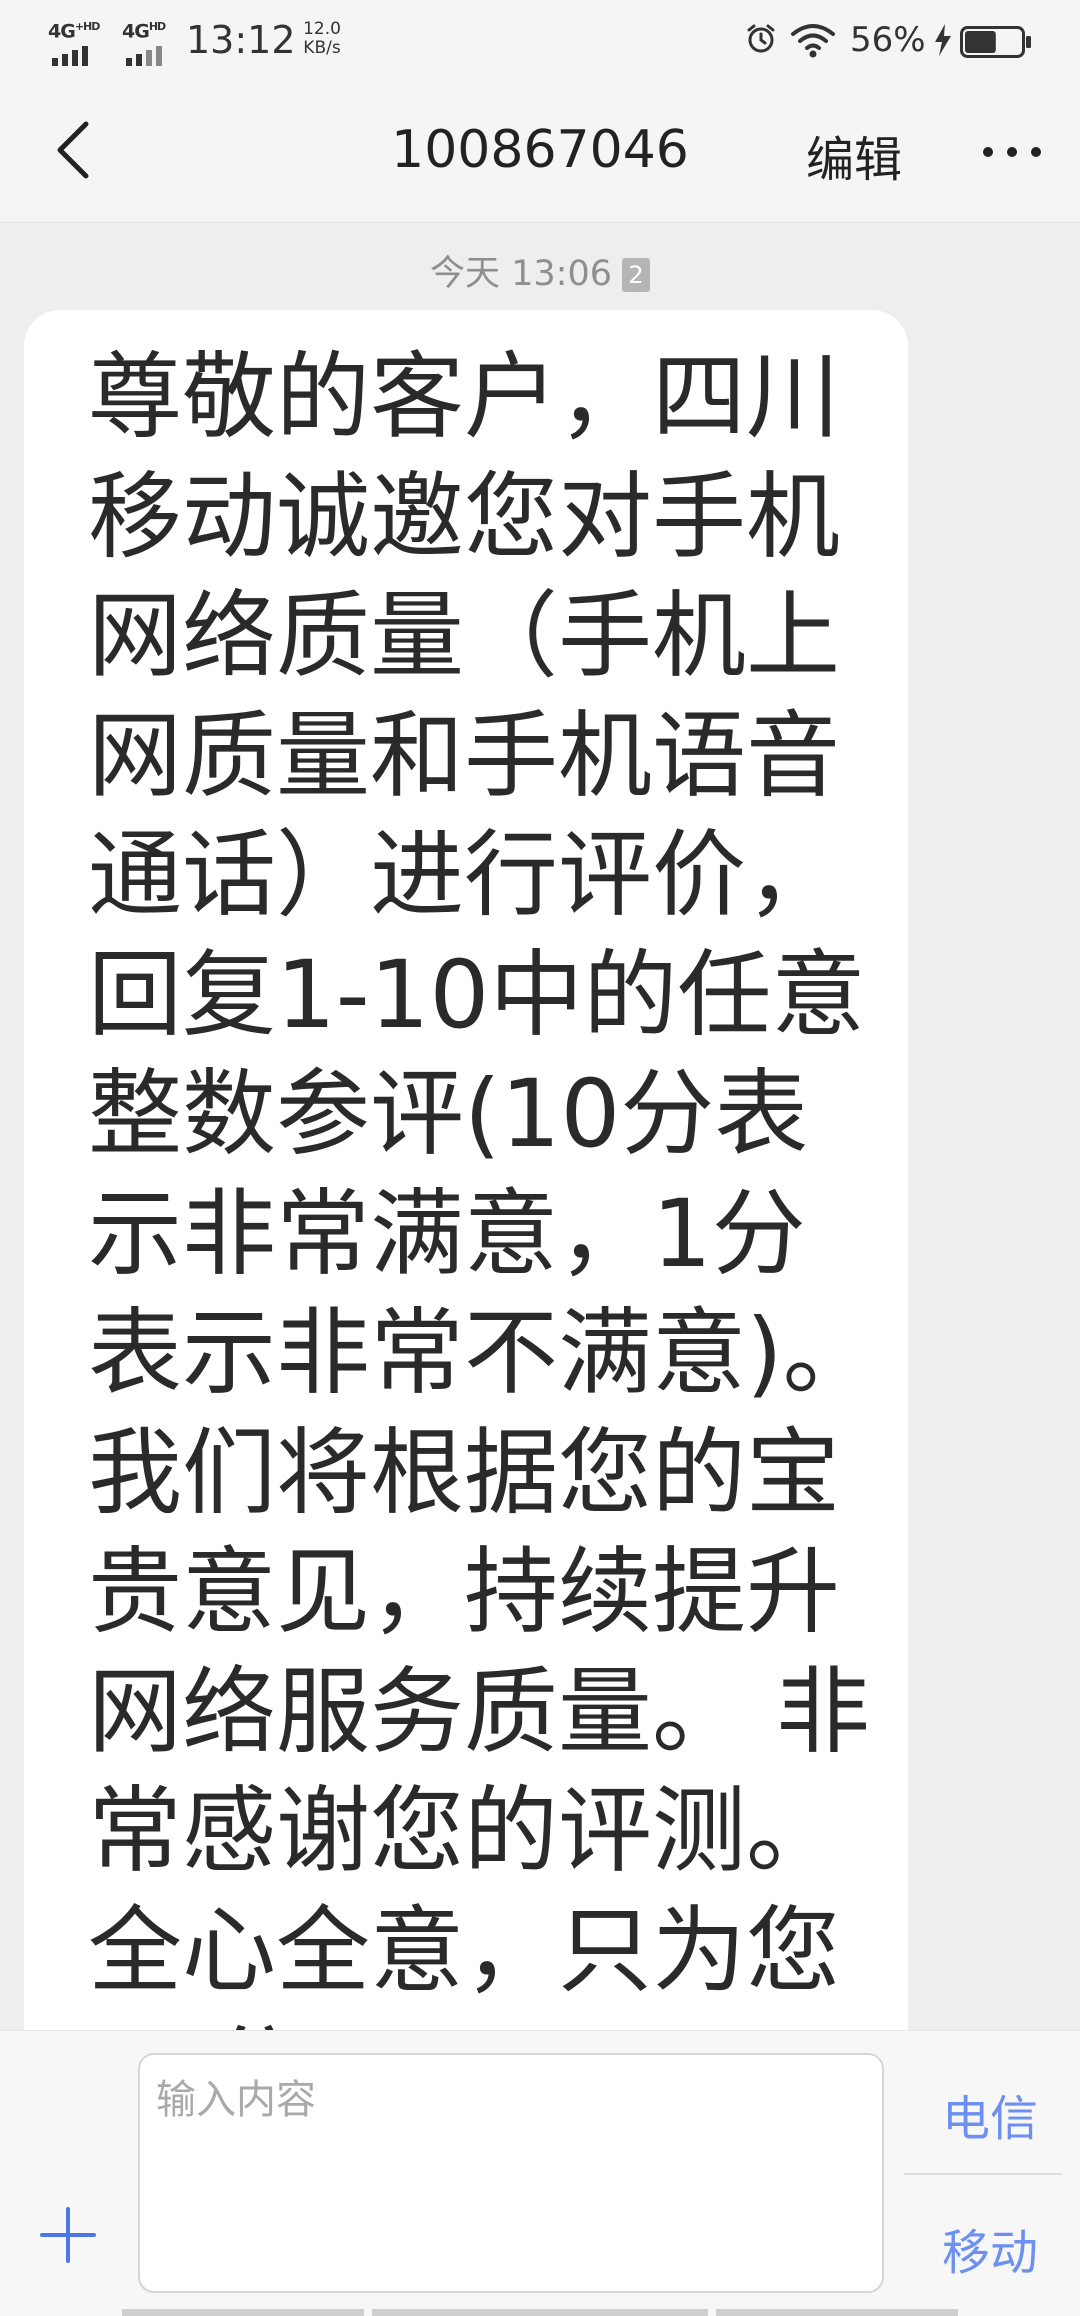 The height and width of the screenshot is (2316, 1080). I want to click on plus-icon, so click(68, 2235).